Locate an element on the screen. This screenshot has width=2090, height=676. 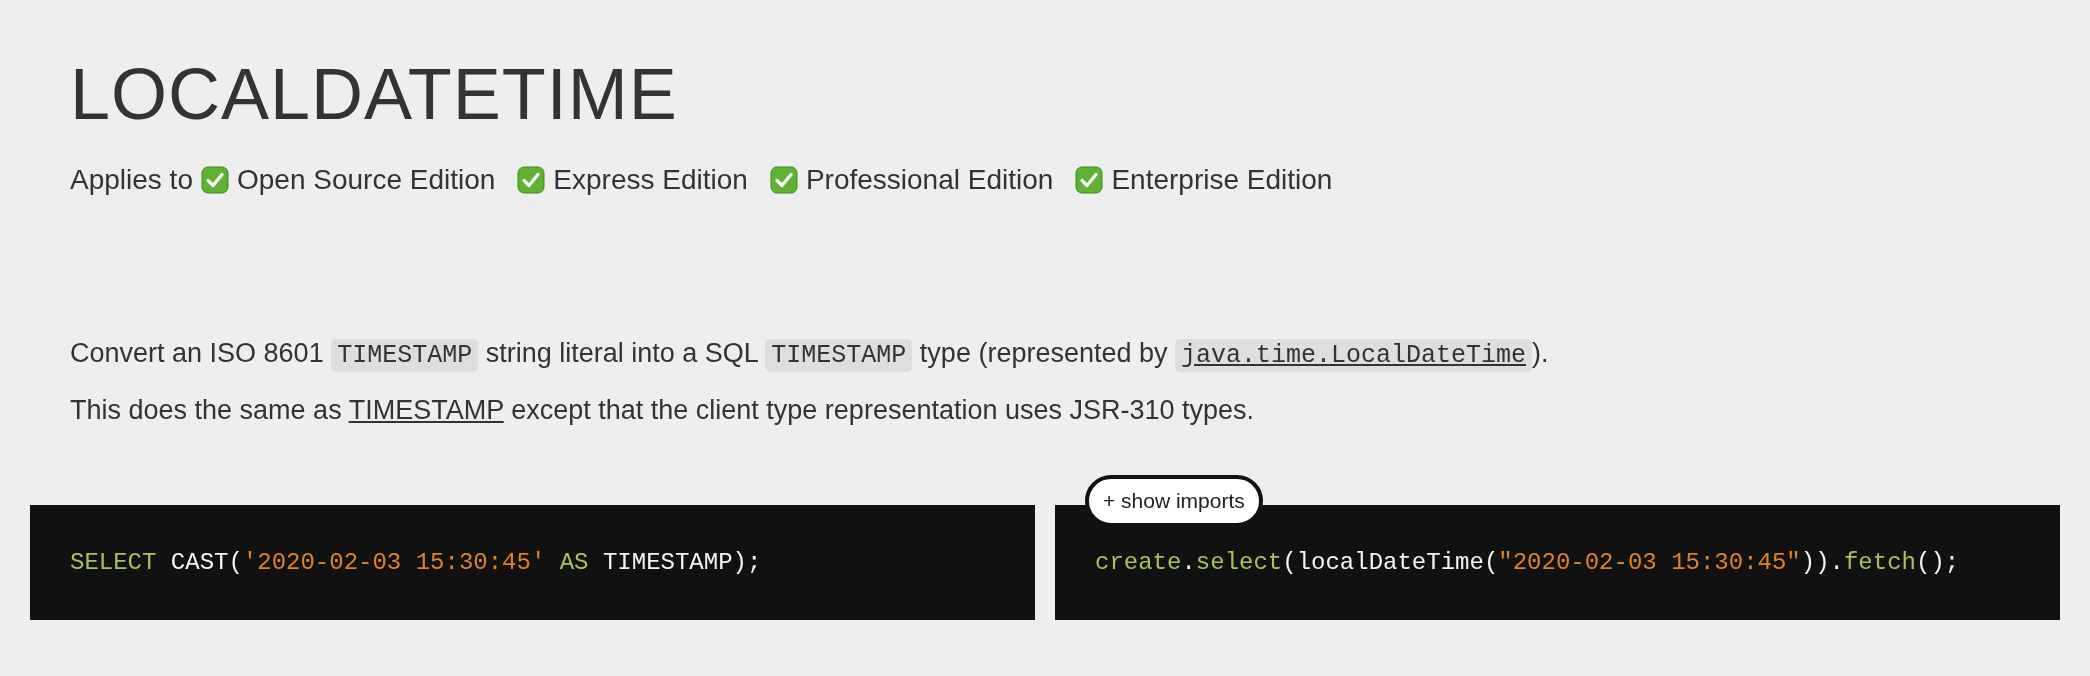
page-title: LOCALDATETIME is located at coordinates (374, 94).